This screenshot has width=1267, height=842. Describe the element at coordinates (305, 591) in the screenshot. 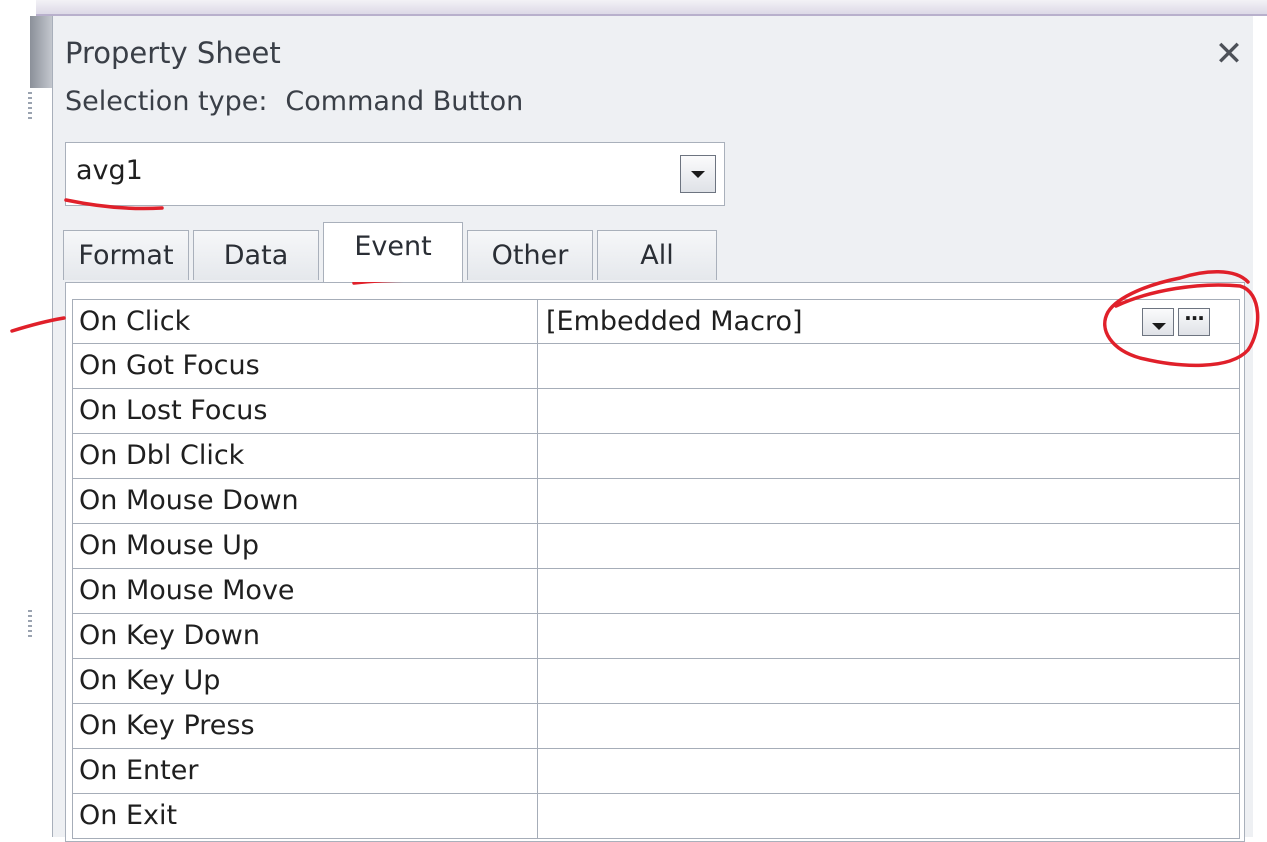

I see `property-name: On Mouse Move` at that location.